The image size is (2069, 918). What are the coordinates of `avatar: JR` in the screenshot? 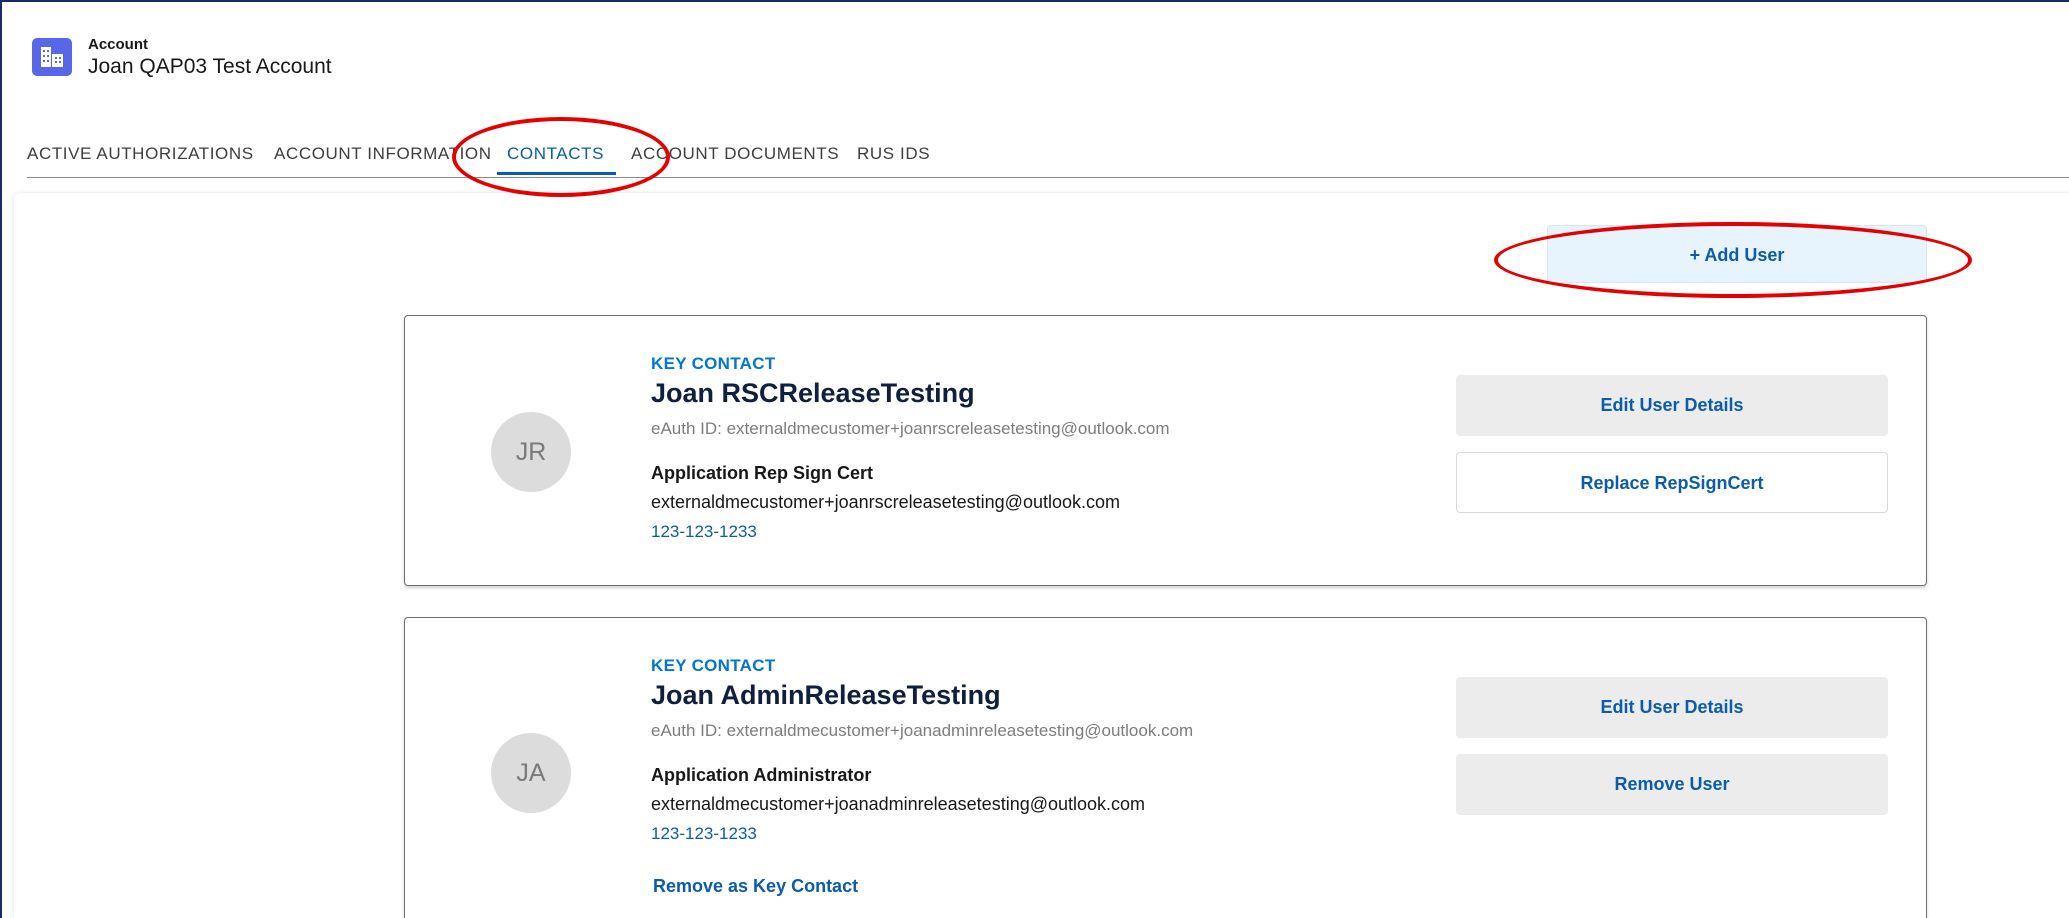 It's located at (531, 452).